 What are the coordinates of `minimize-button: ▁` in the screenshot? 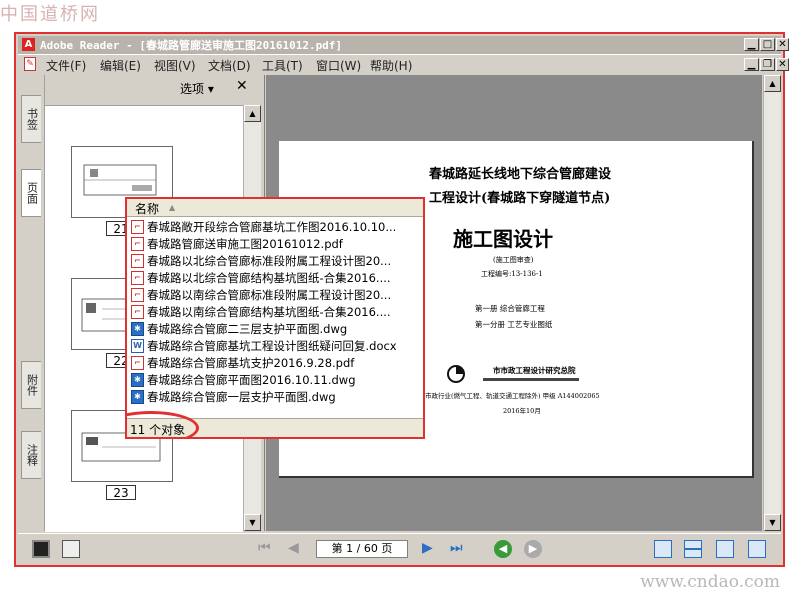 It's located at (751, 44).